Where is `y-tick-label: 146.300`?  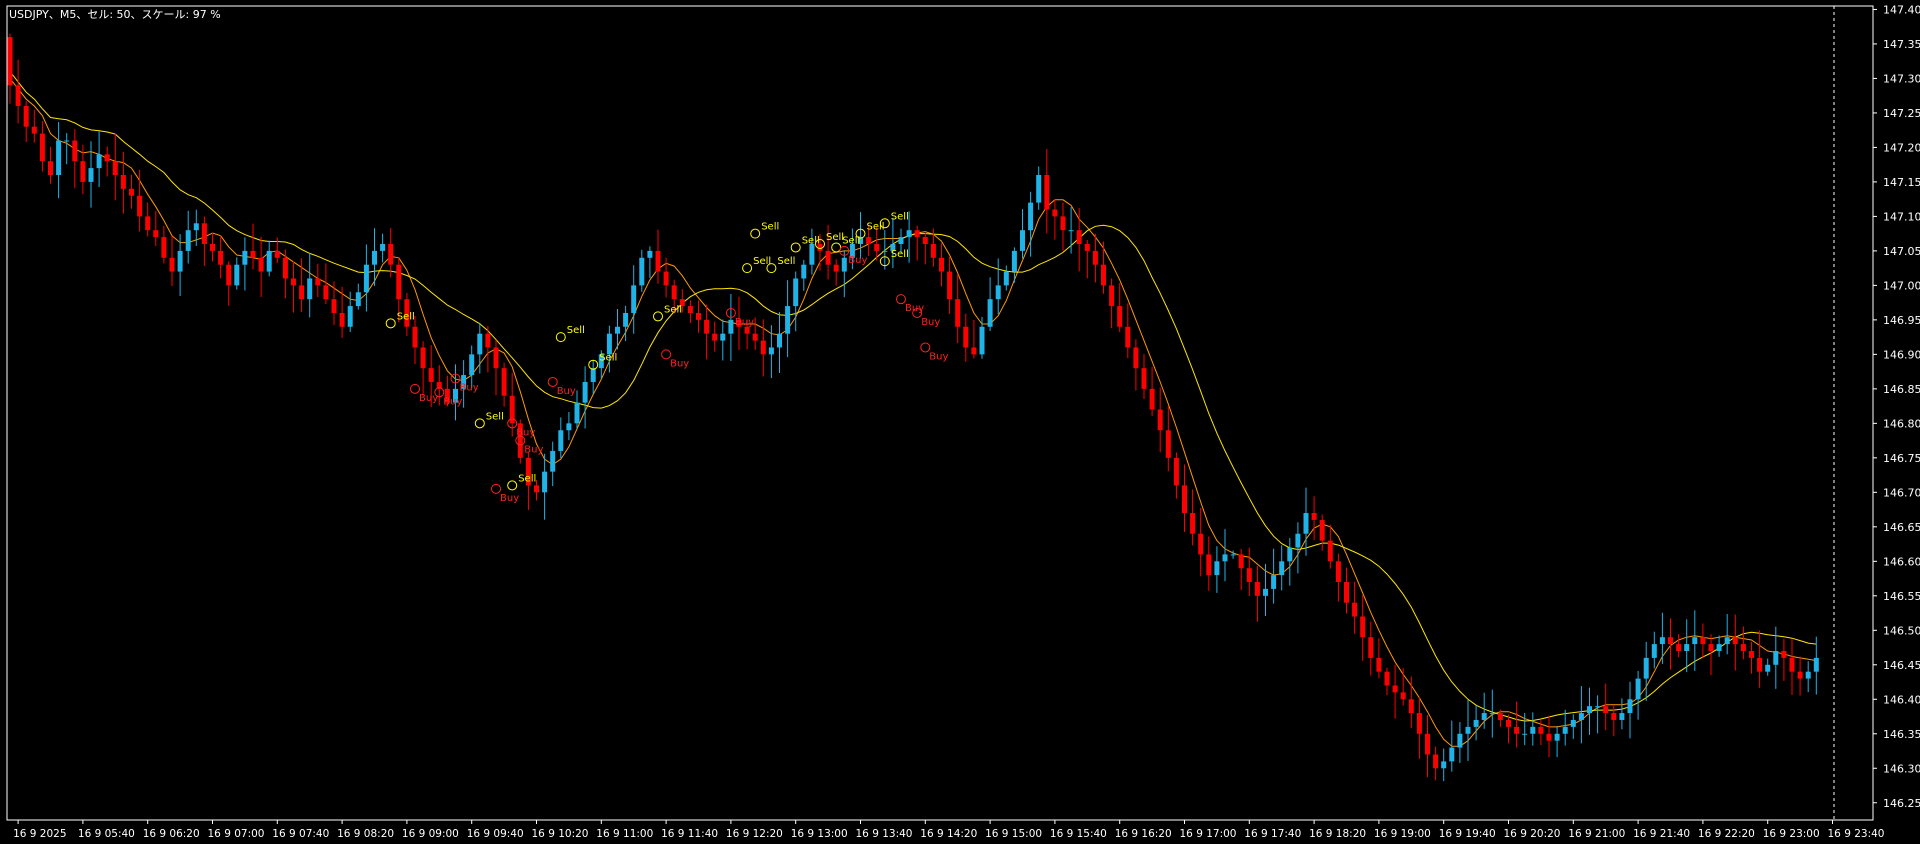
y-tick-label: 146.300 is located at coordinates (1901, 768).